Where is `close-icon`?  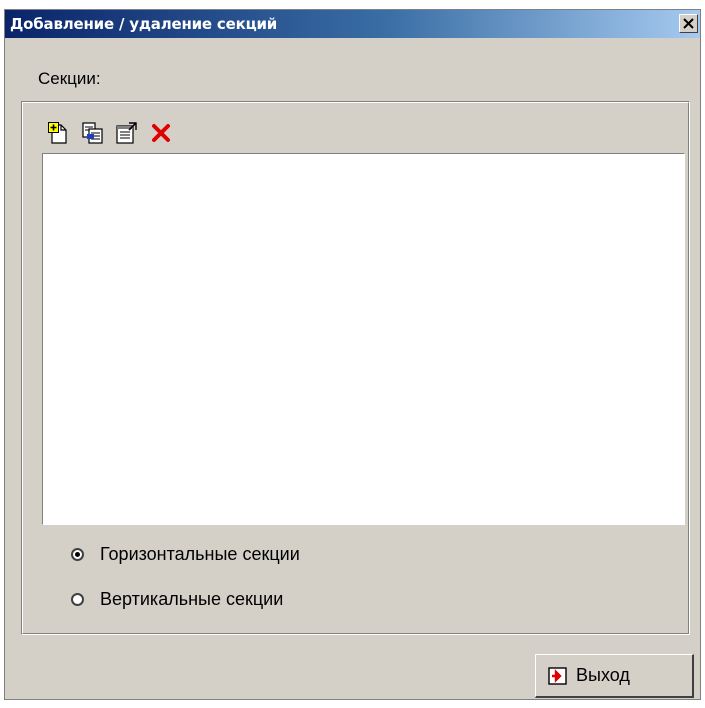 close-icon is located at coordinates (688, 23).